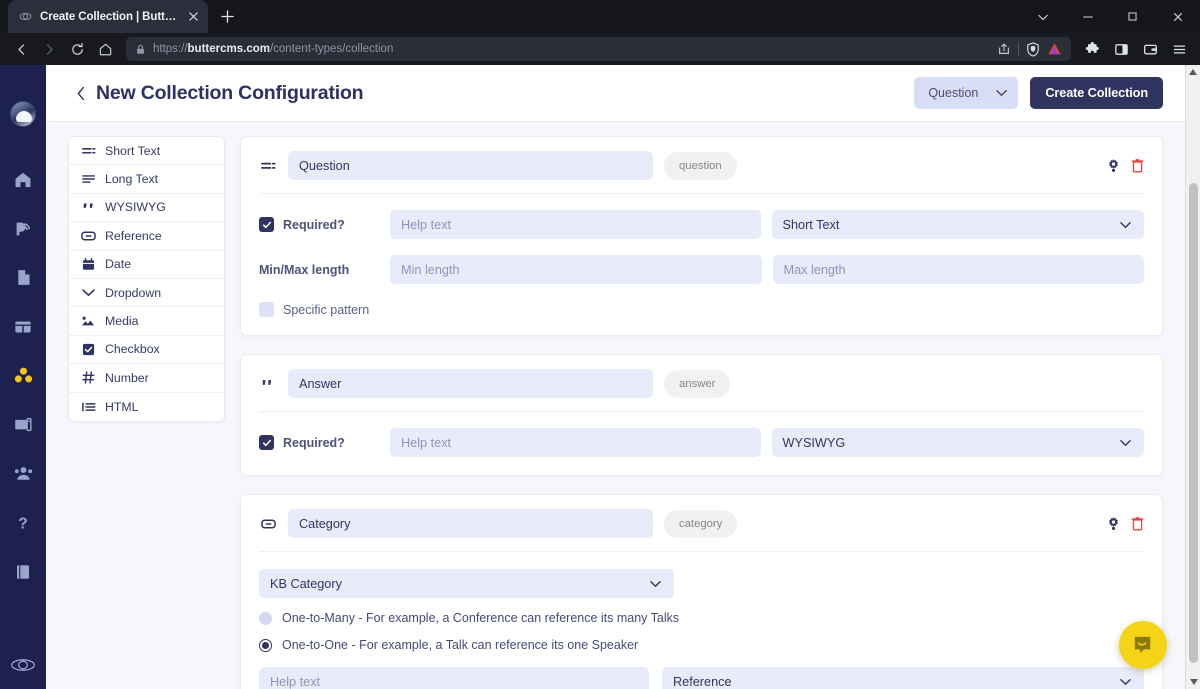  Describe the element at coordinates (1125, 165) in the screenshot. I see `field-card-actions` at that location.